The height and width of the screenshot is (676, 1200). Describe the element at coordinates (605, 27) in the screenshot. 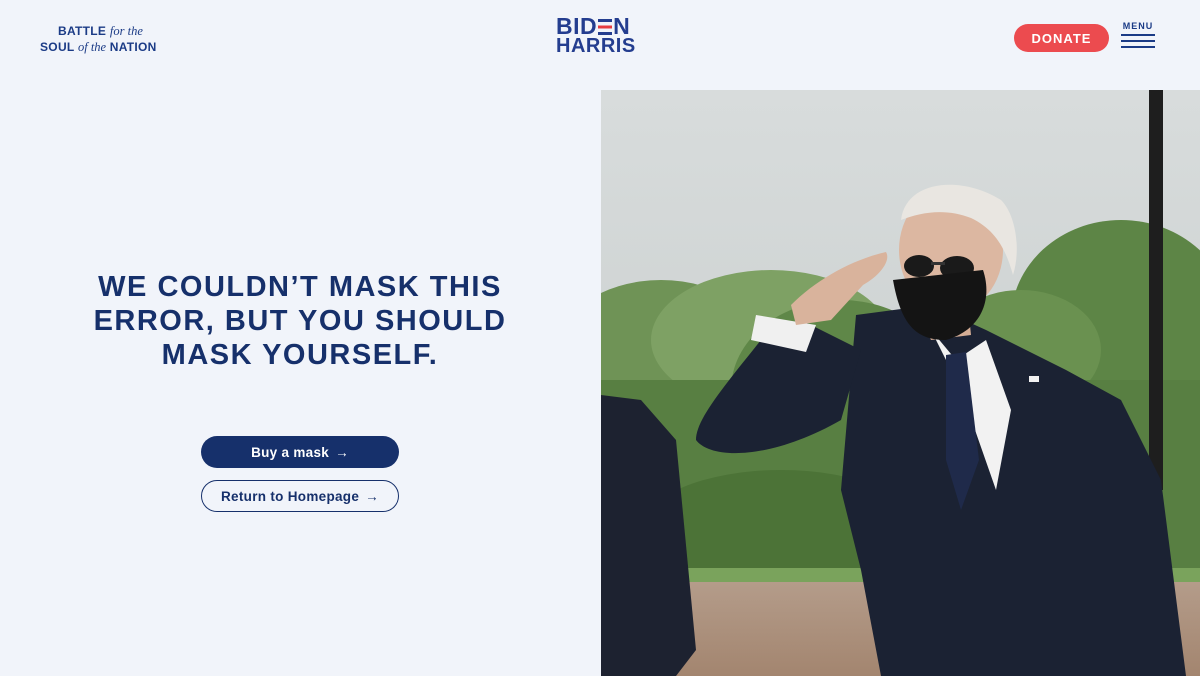

I see `logo-stripe-e-icon` at that location.